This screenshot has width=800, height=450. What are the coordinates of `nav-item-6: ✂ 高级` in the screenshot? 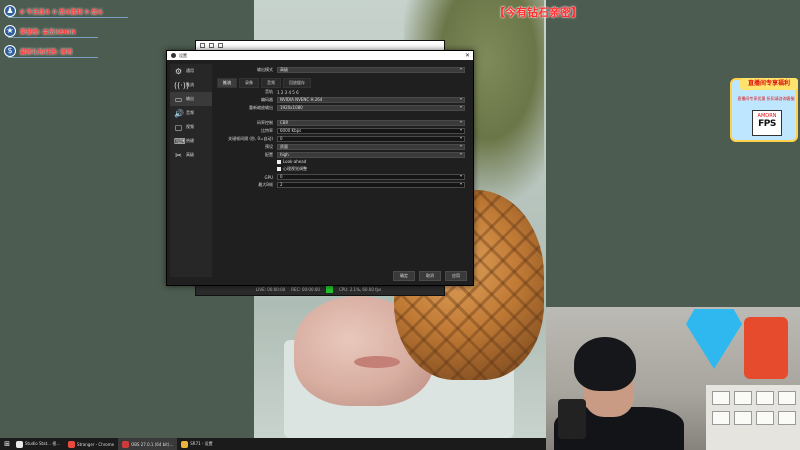 It's located at (191, 155).